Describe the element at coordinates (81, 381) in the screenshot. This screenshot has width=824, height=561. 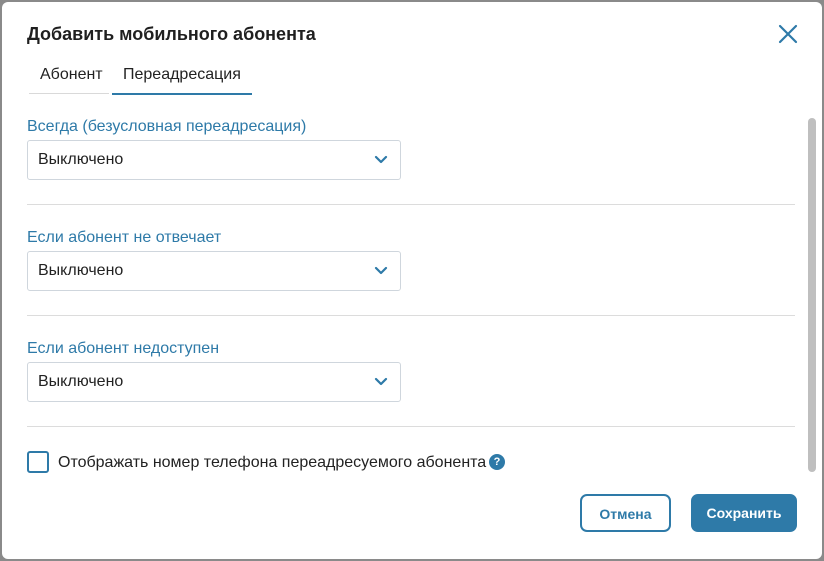
I see `unavailable-value: Выключено` at that location.